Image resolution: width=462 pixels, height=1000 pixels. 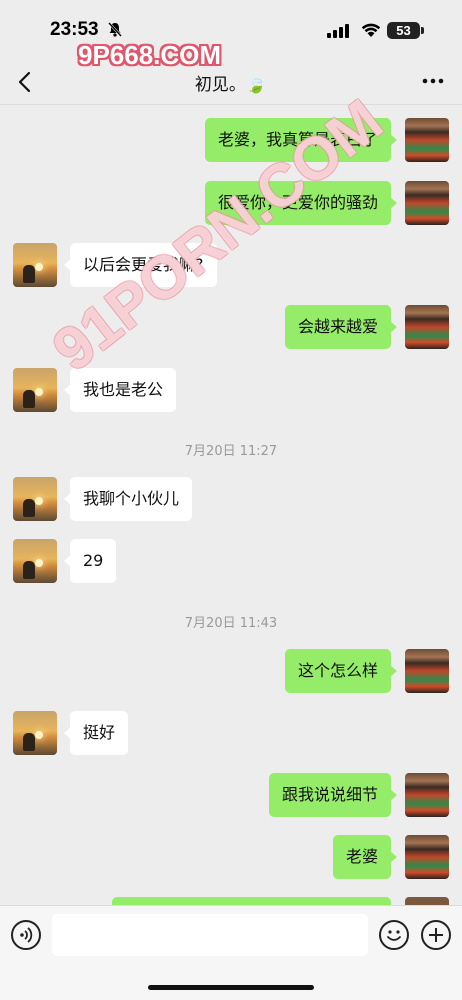 What do you see at coordinates (120, 390) in the screenshot?
I see `message-bubble-other: 我也是老公` at bounding box center [120, 390].